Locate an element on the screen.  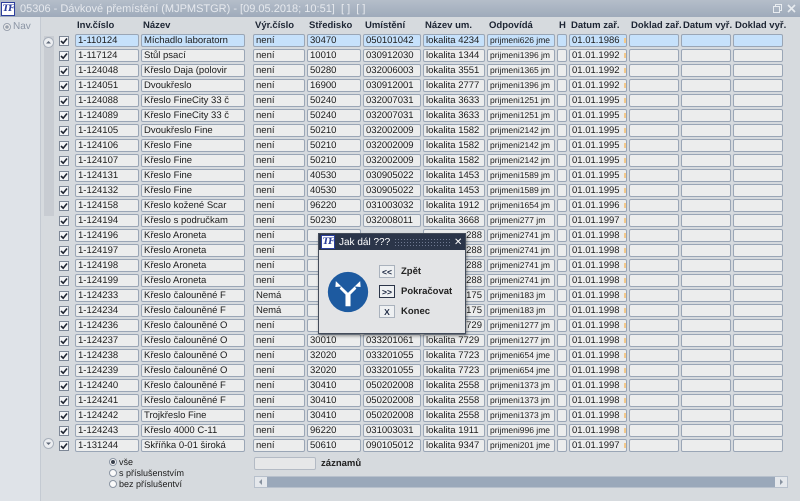
record-count-field is located at coordinates (285, 463).